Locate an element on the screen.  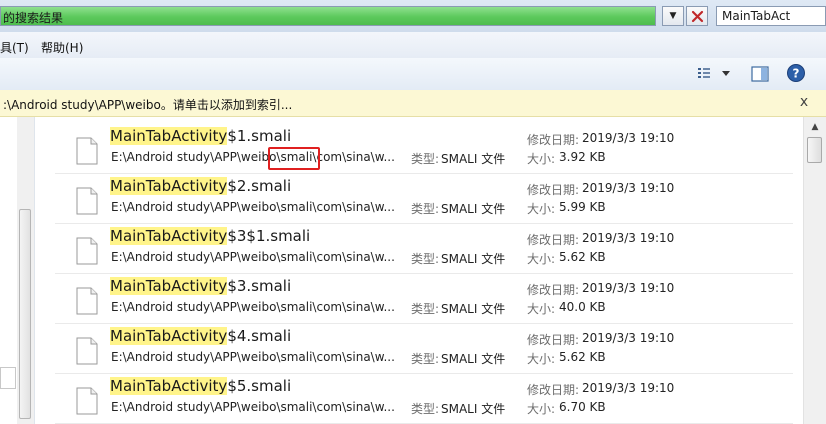
navigation-scrollbar is located at coordinates (25, 270).